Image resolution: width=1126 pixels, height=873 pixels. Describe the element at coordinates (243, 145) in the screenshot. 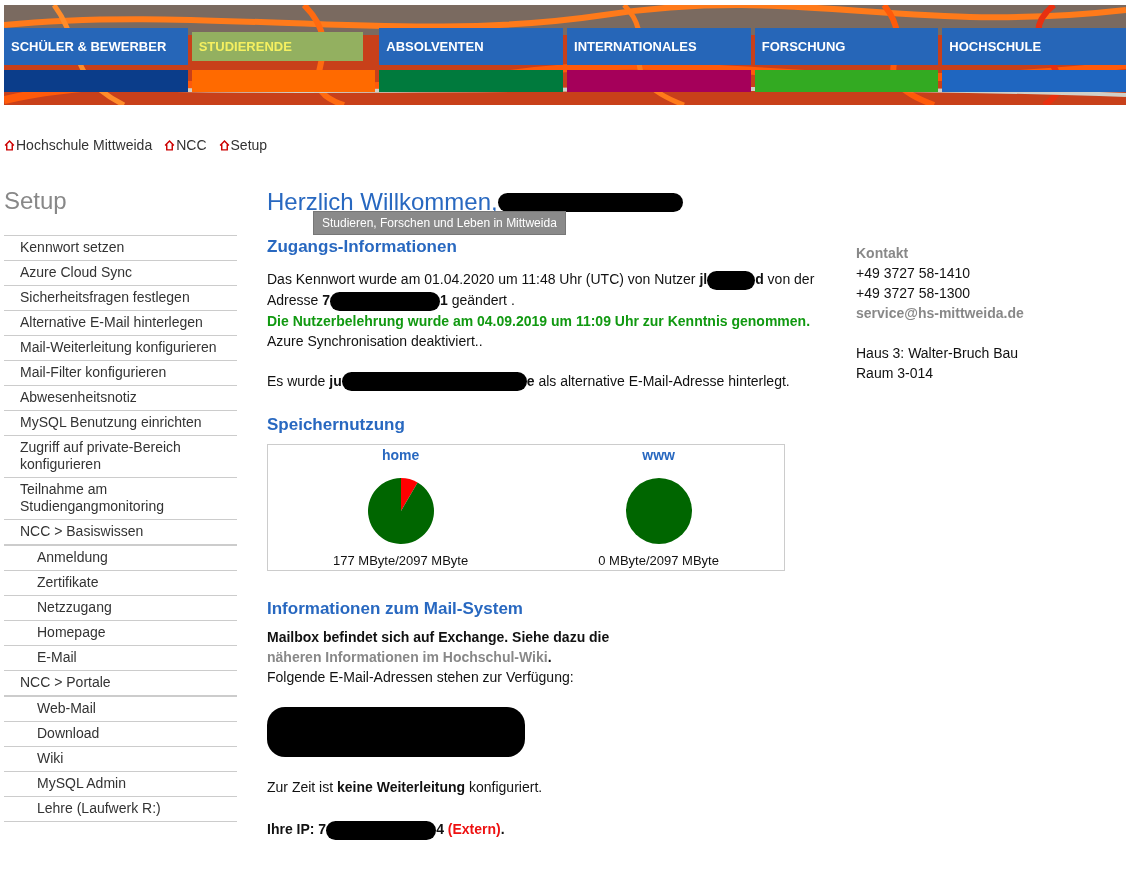

I see `breadcrumb-link: Setup` at that location.